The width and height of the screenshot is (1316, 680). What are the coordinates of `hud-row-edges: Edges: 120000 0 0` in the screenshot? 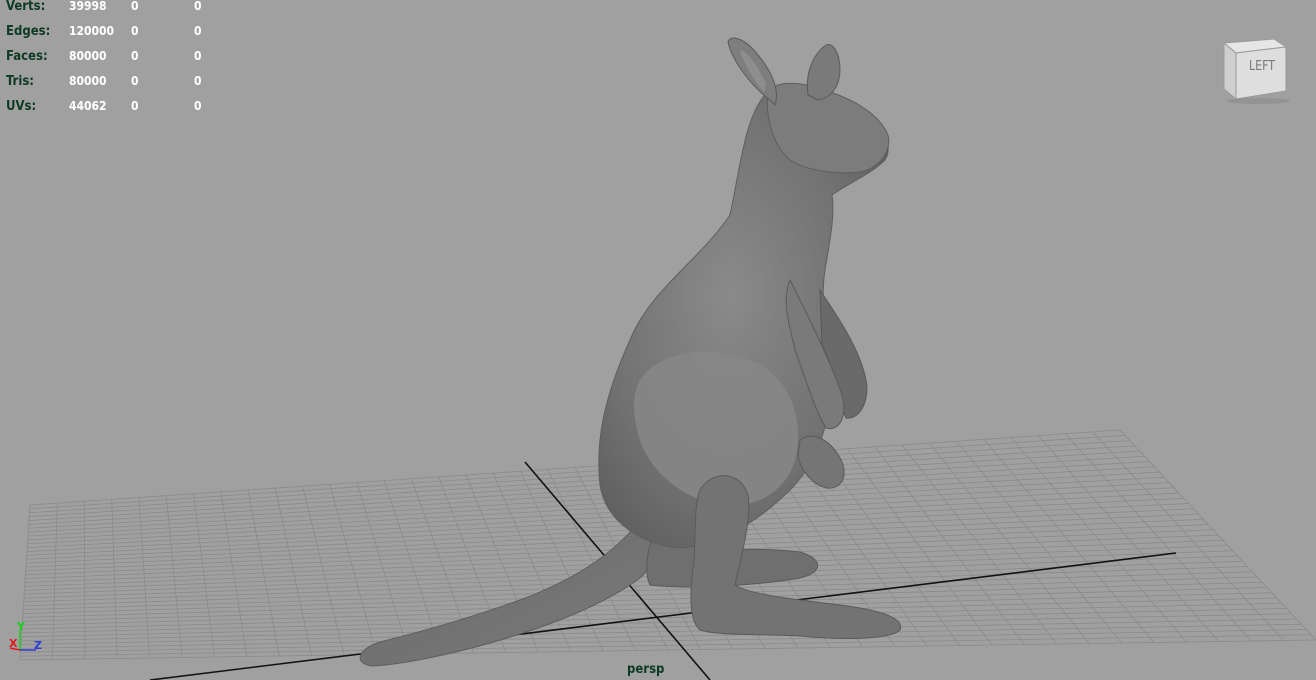 It's located at (111, 31).